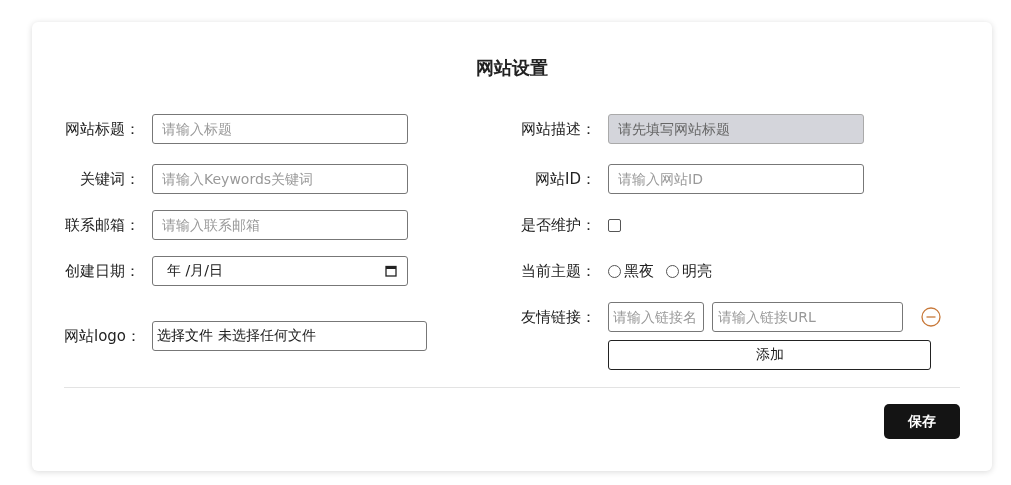  What do you see at coordinates (931, 317) in the screenshot?
I see `remove-icon` at bounding box center [931, 317].